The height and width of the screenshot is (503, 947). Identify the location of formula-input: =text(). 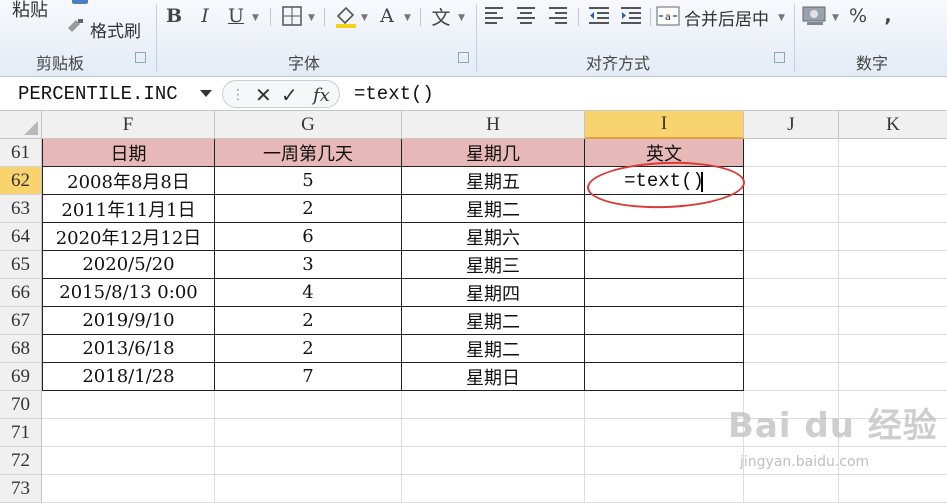
(394, 94).